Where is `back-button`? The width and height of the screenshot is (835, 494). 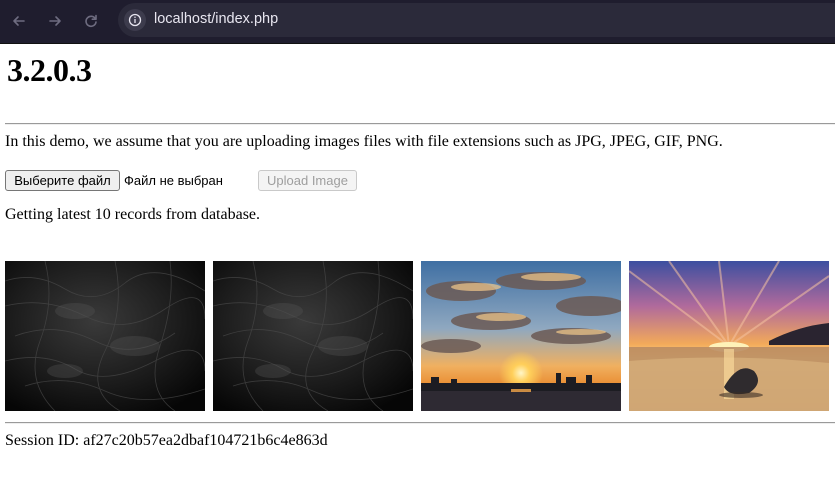
back-button is located at coordinates (19, 21).